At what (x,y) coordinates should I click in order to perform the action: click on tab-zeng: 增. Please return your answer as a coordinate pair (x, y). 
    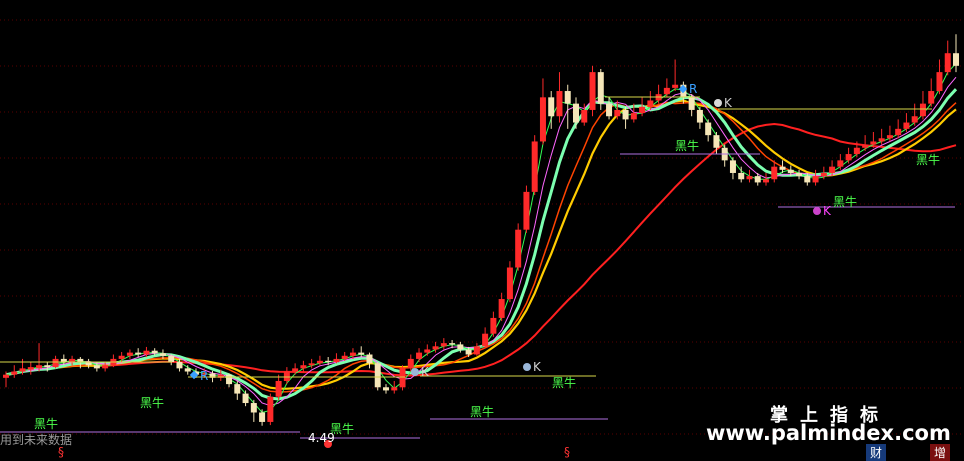
    Looking at the image, I should click on (940, 452).